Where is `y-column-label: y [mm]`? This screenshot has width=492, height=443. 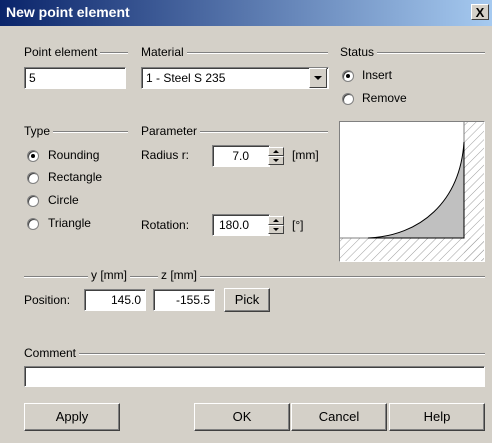
y-column-label: y [mm] is located at coordinates (109, 275).